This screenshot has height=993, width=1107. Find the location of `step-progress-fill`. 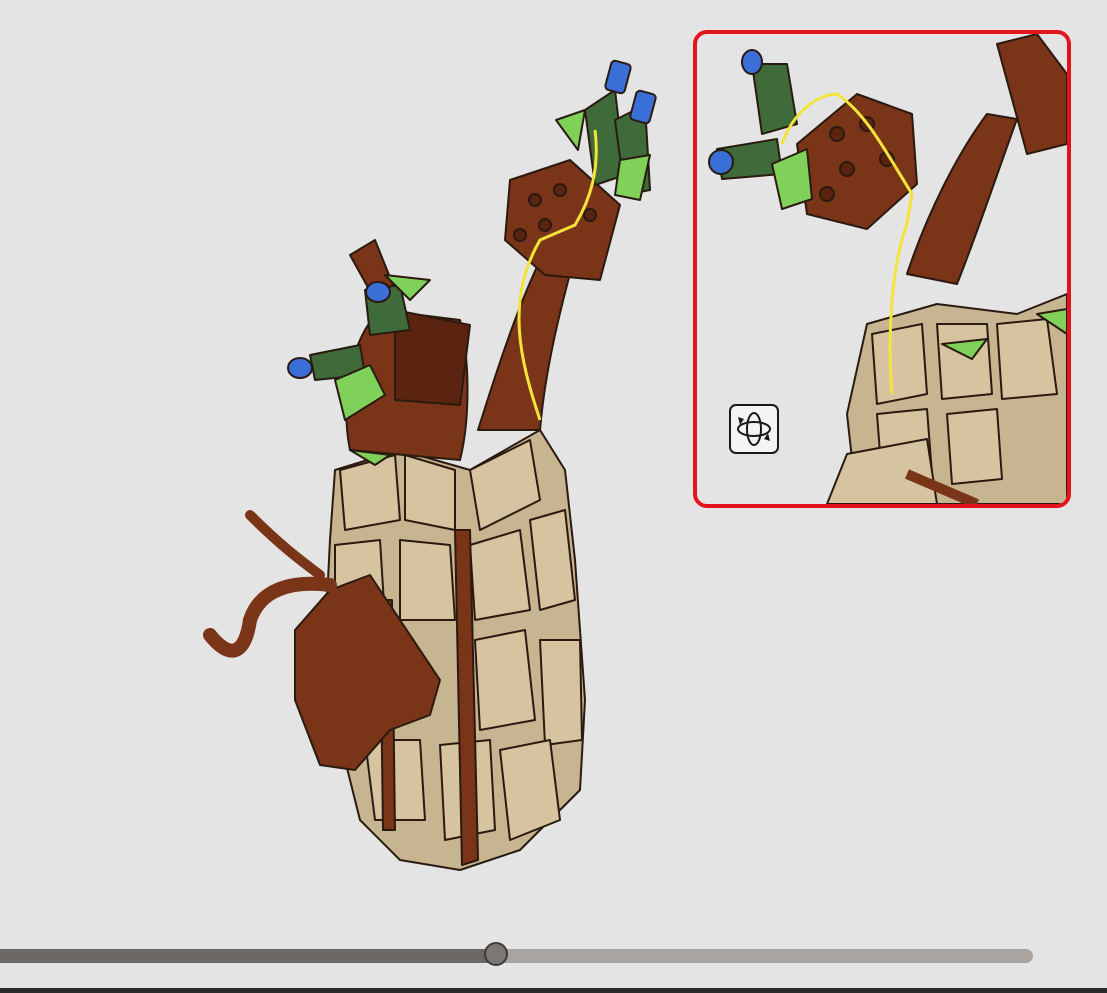

step-progress-fill is located at coordinates (248, 956).